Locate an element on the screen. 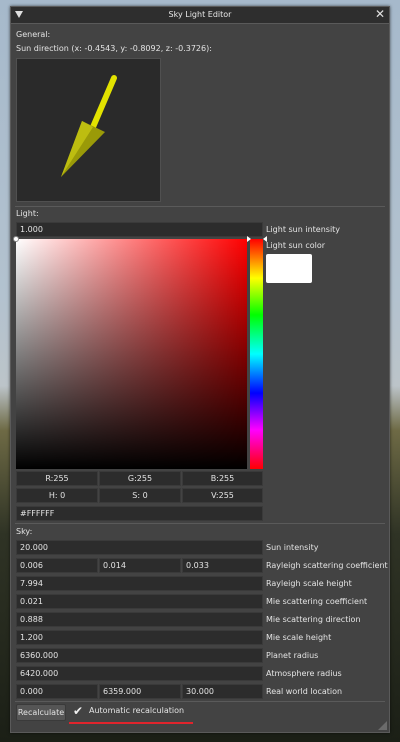 Image resolution: width=400 pixels, height=742 pixels. light-sun-color-label: Light sun color is located at coordinates (296, 245).